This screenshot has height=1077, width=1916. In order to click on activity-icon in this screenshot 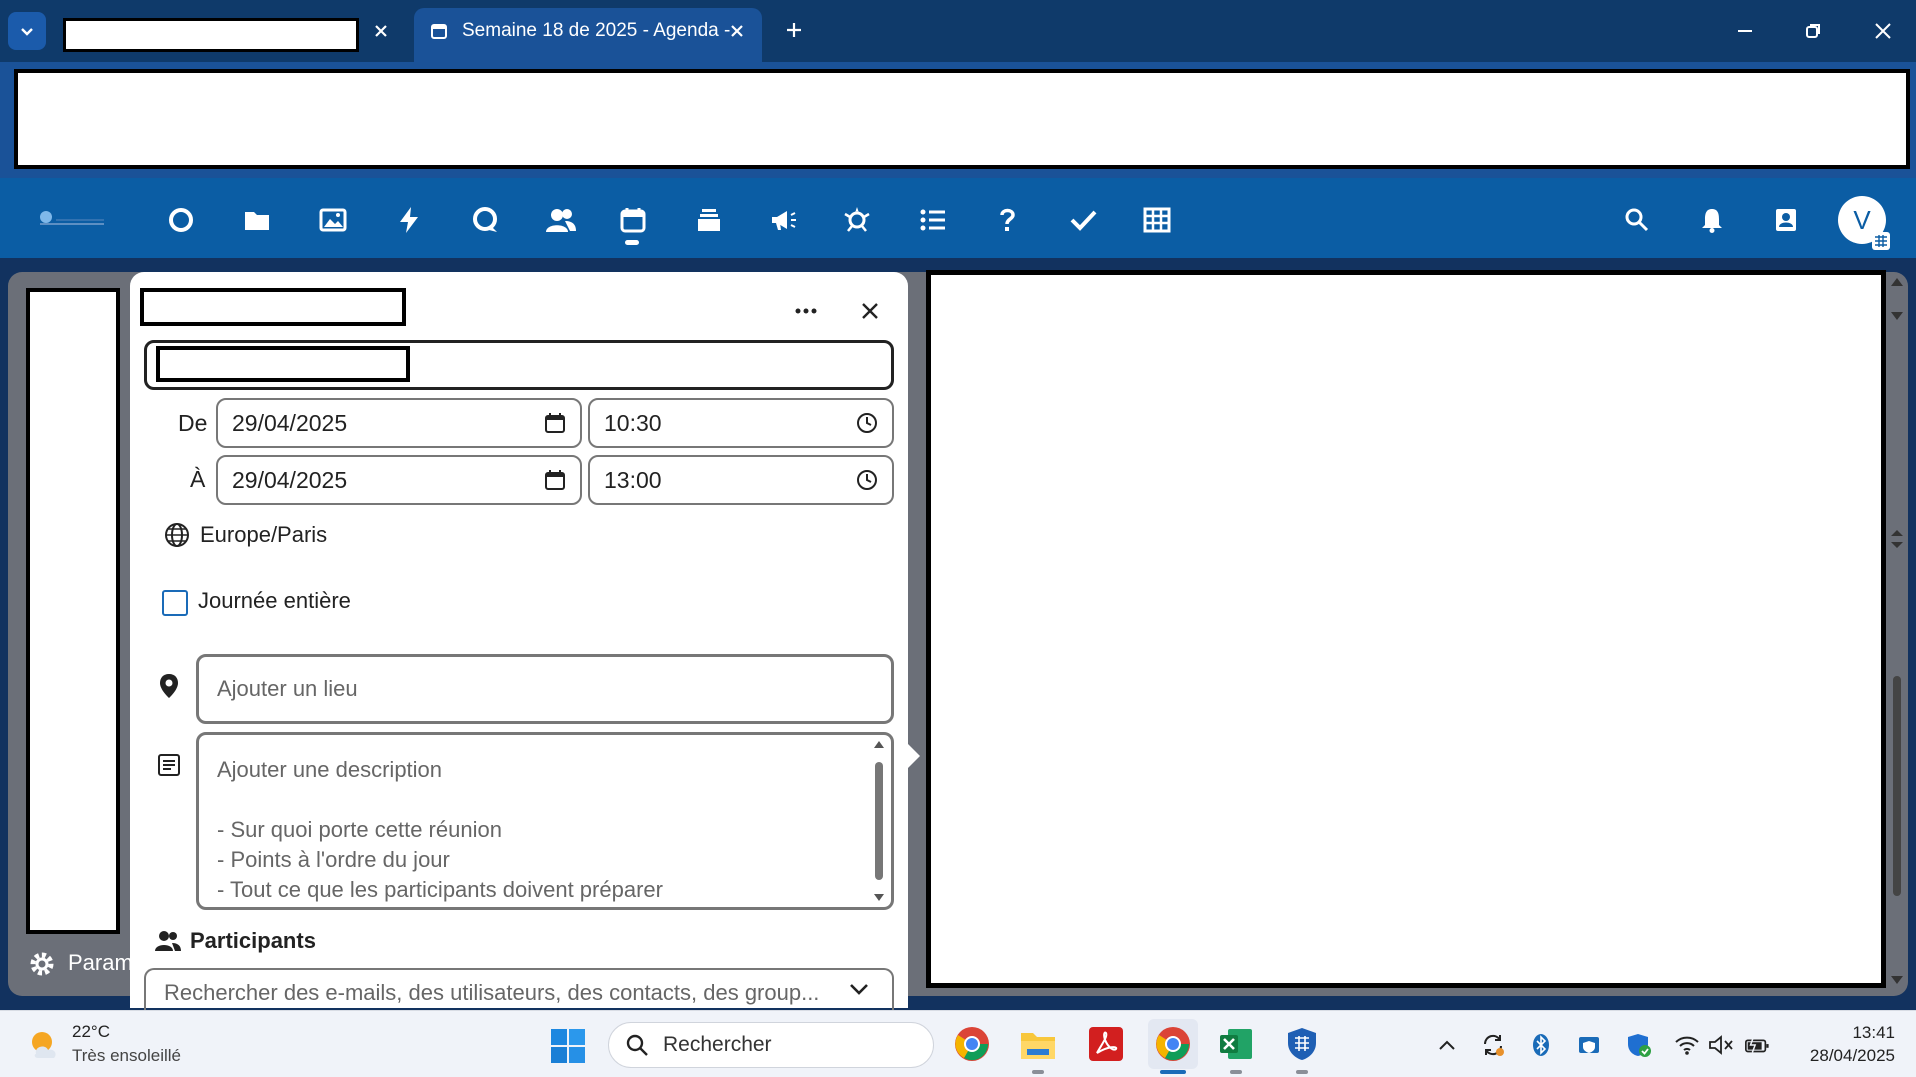, I will do `click(409, 220)`.